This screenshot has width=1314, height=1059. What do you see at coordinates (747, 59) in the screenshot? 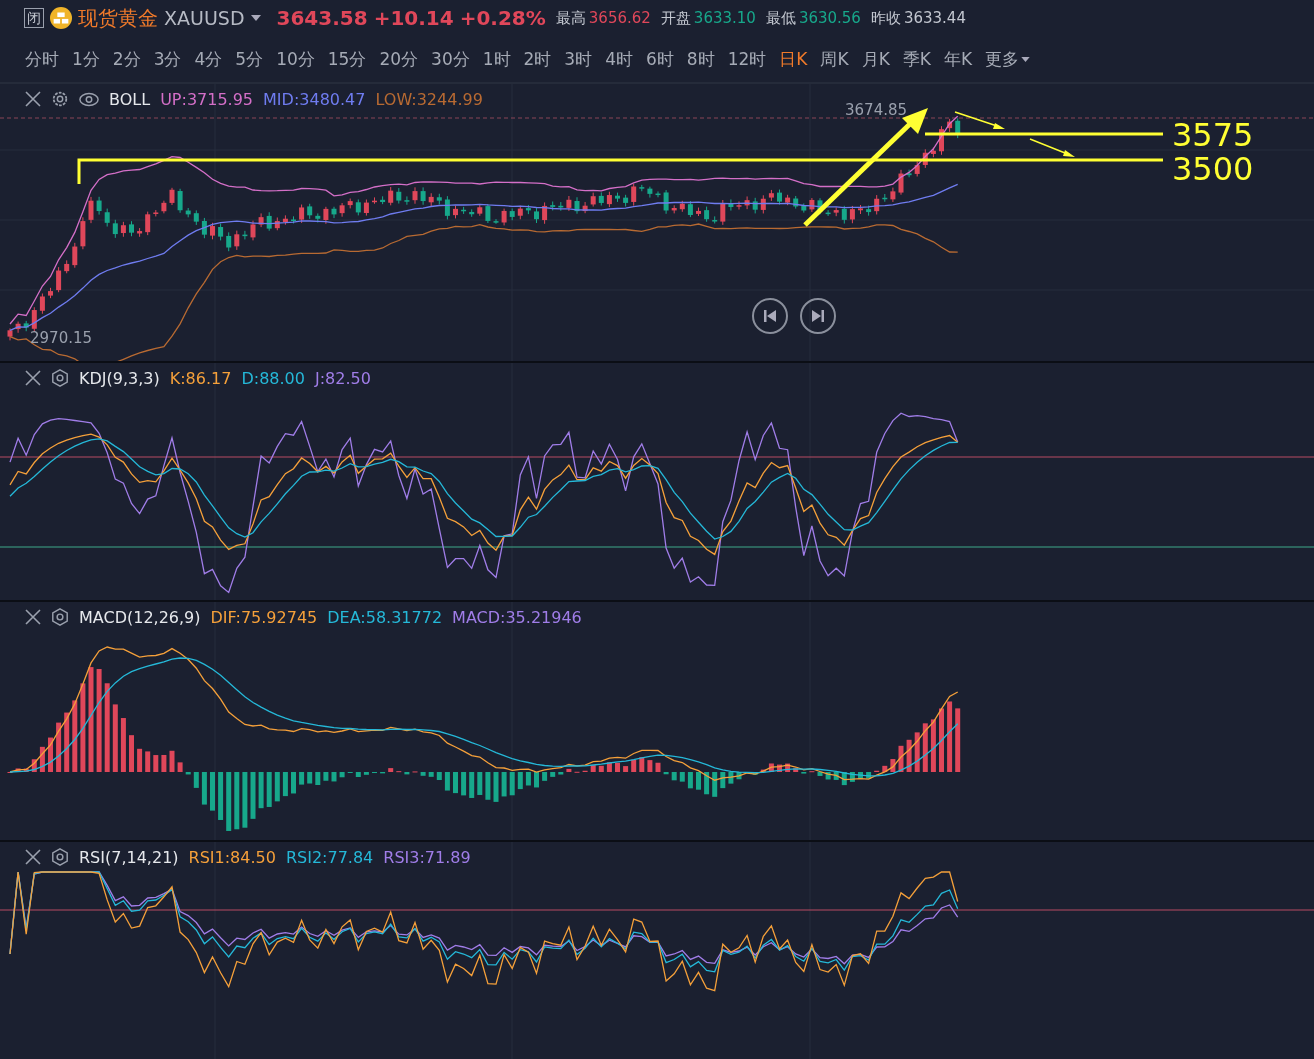
I see `timeframe-tab: 12时` at bounding box center [747, 59].